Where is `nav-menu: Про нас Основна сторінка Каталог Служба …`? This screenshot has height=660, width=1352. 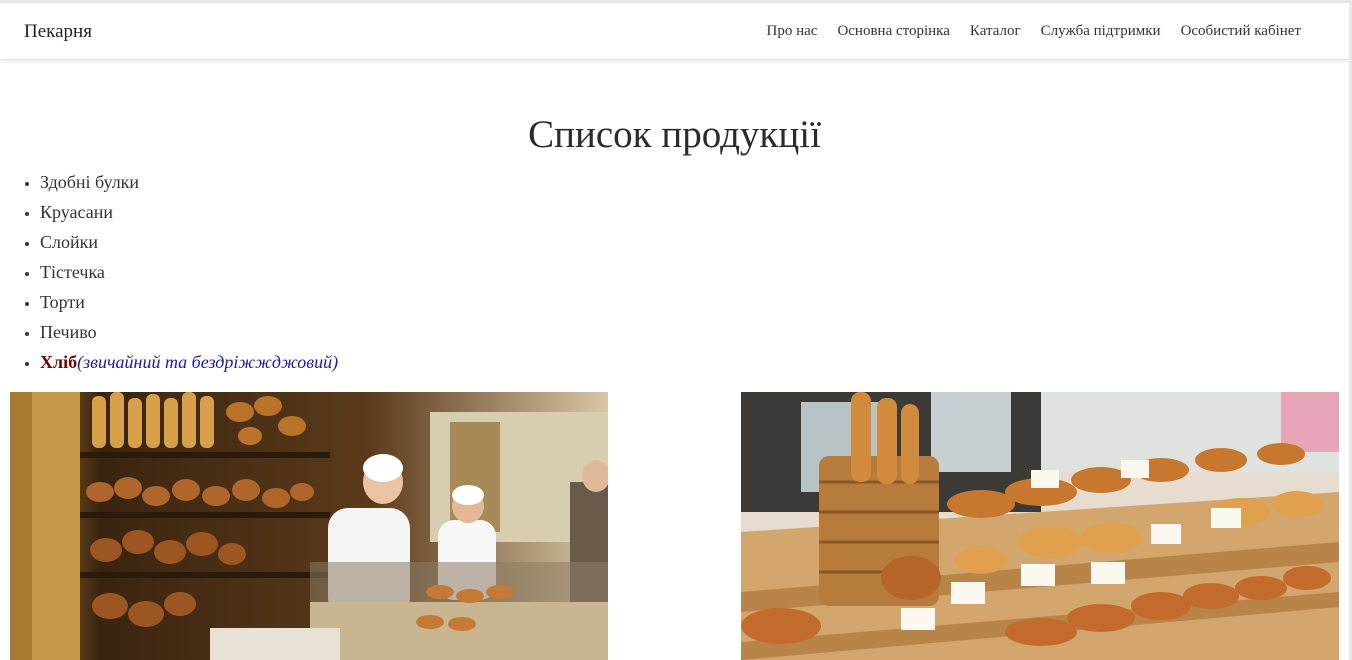 nav-menu: Про нас Основна сторінка Каталог Служба … is located at coordinates (1034, 31).